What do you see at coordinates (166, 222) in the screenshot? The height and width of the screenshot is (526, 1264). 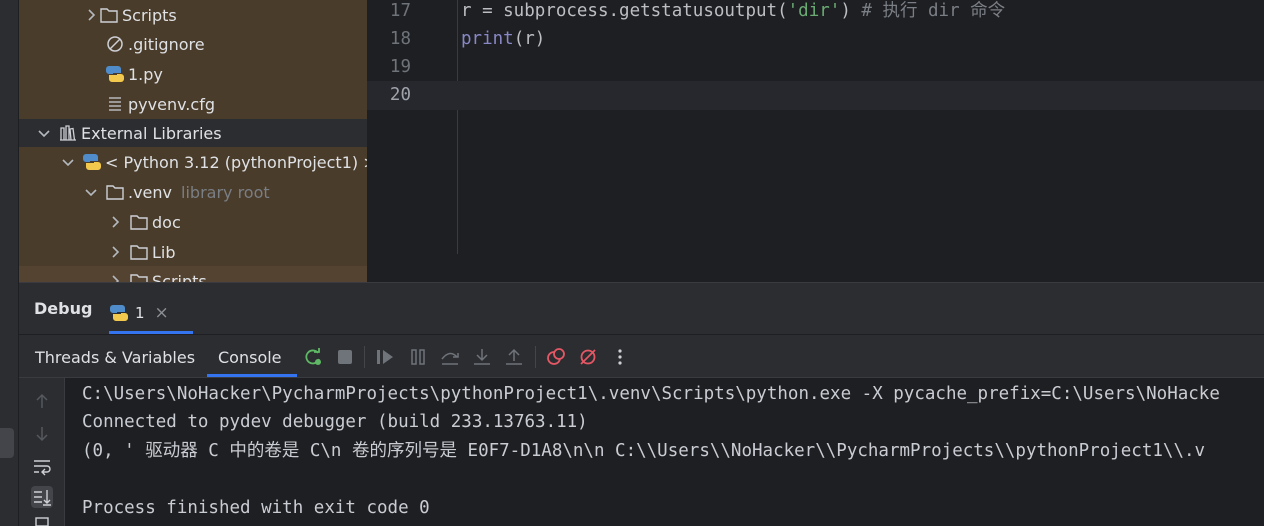 I see `tree-item-label: doc` at bounding box center [166, 222].